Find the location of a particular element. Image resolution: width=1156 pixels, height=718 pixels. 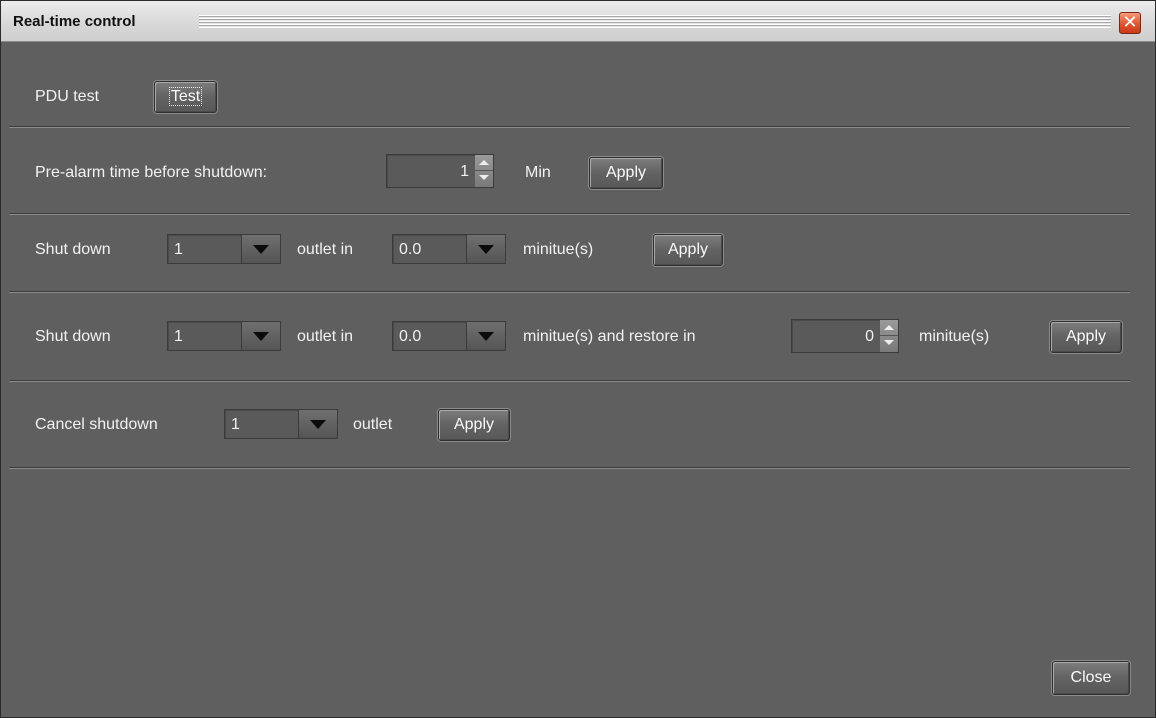

pre-alarm-spinner: 1 is located at coordinates (440, 171).